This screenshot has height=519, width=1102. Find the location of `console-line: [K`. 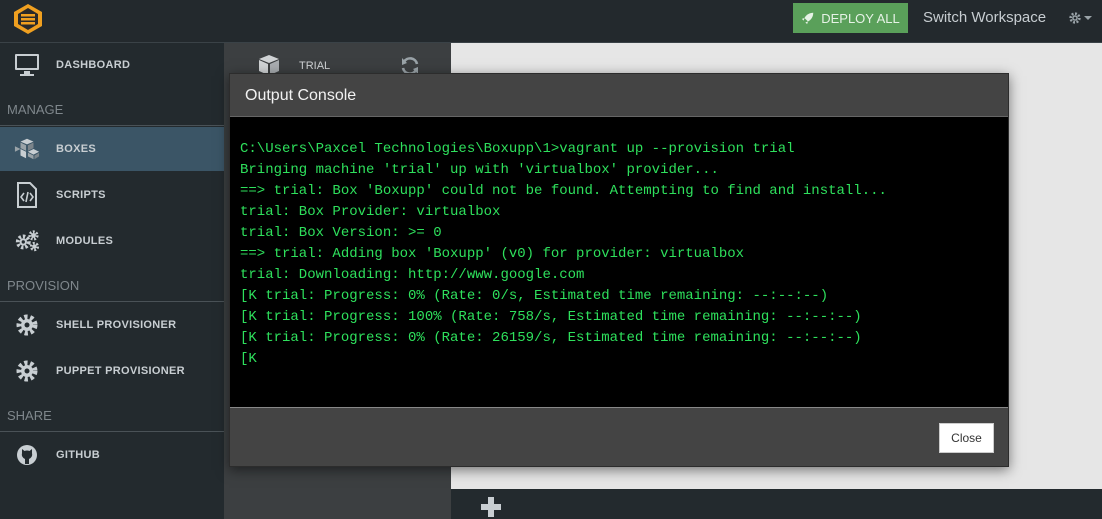

console-line: [K is located at coordinates (248, 359).